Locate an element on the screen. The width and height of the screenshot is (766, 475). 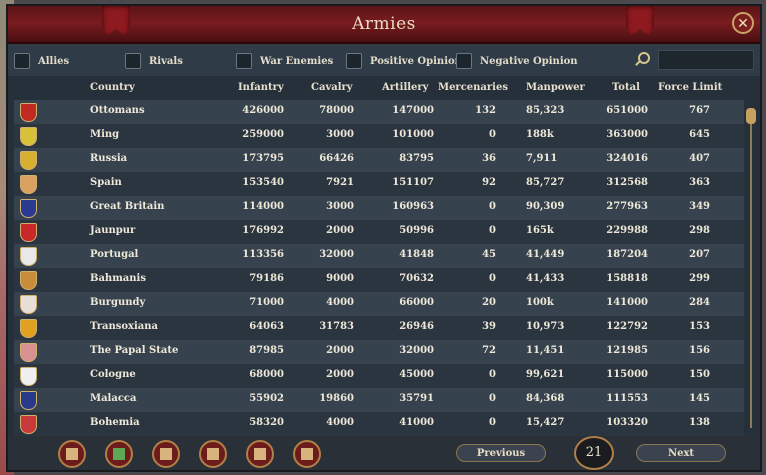
cell-country: Ming is located at coordinates (104, 134).